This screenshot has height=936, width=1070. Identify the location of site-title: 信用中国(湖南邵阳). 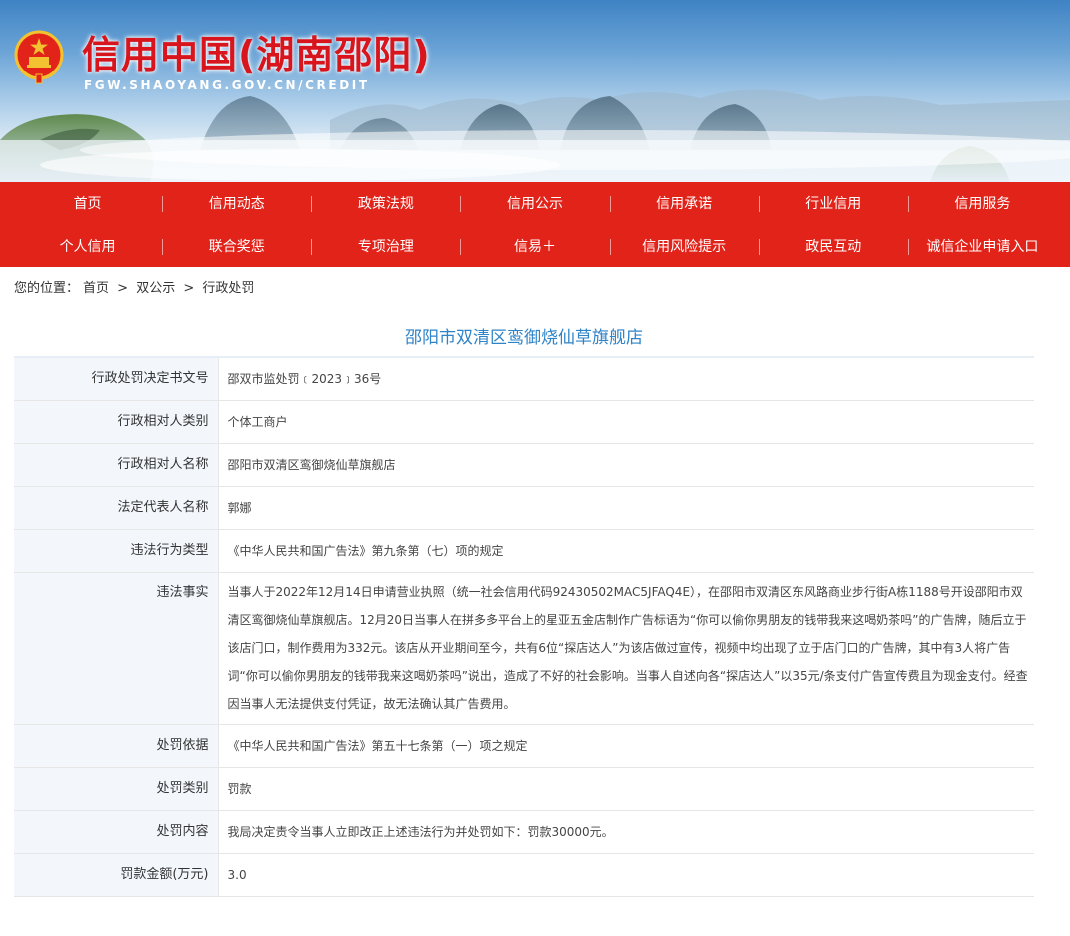
(256, 51).